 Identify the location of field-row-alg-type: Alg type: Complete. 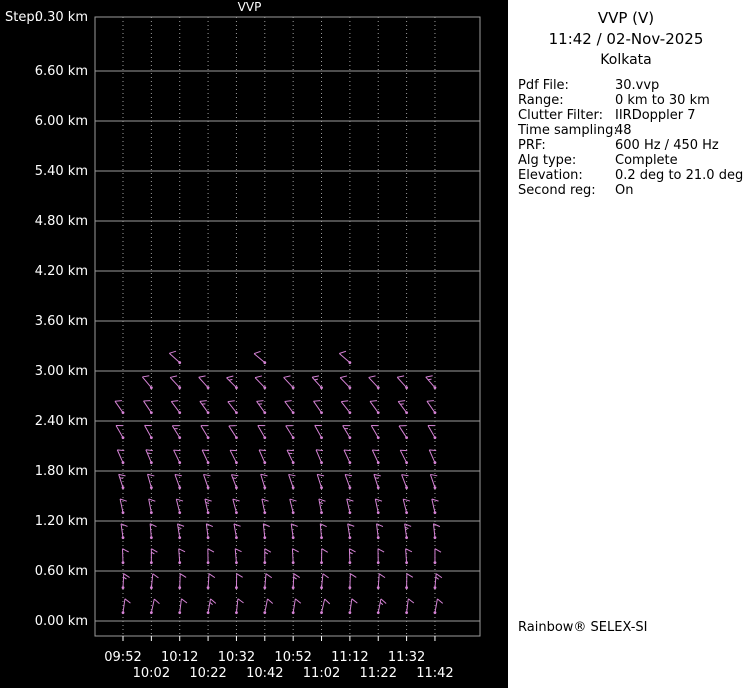
(631, 160).